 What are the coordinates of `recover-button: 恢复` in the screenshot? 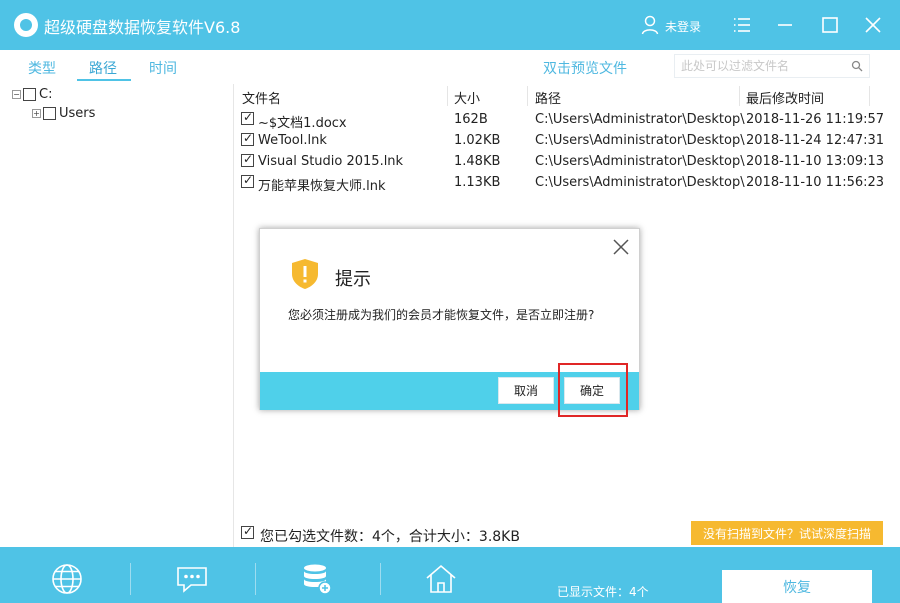 It's located at (797, 586).